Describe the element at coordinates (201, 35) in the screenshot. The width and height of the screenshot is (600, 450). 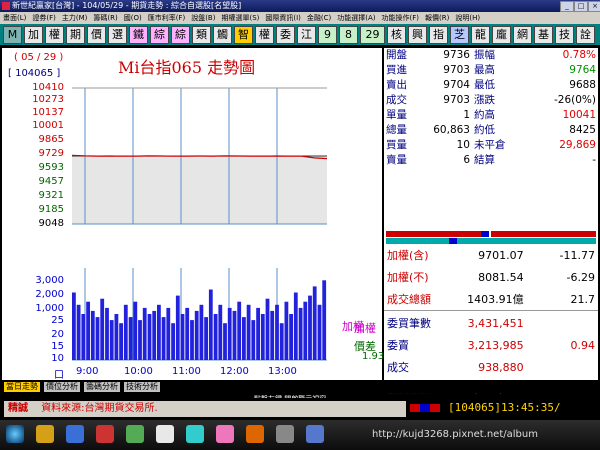
I see `function-tab: 類` at that location.